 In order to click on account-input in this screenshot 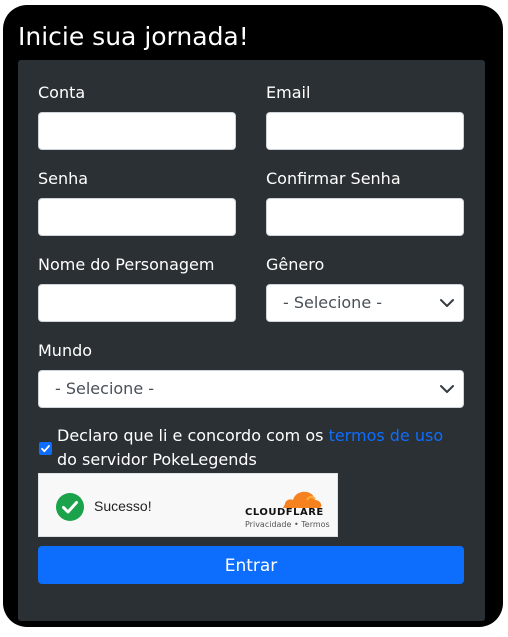, I will do `click(137, 131)`.